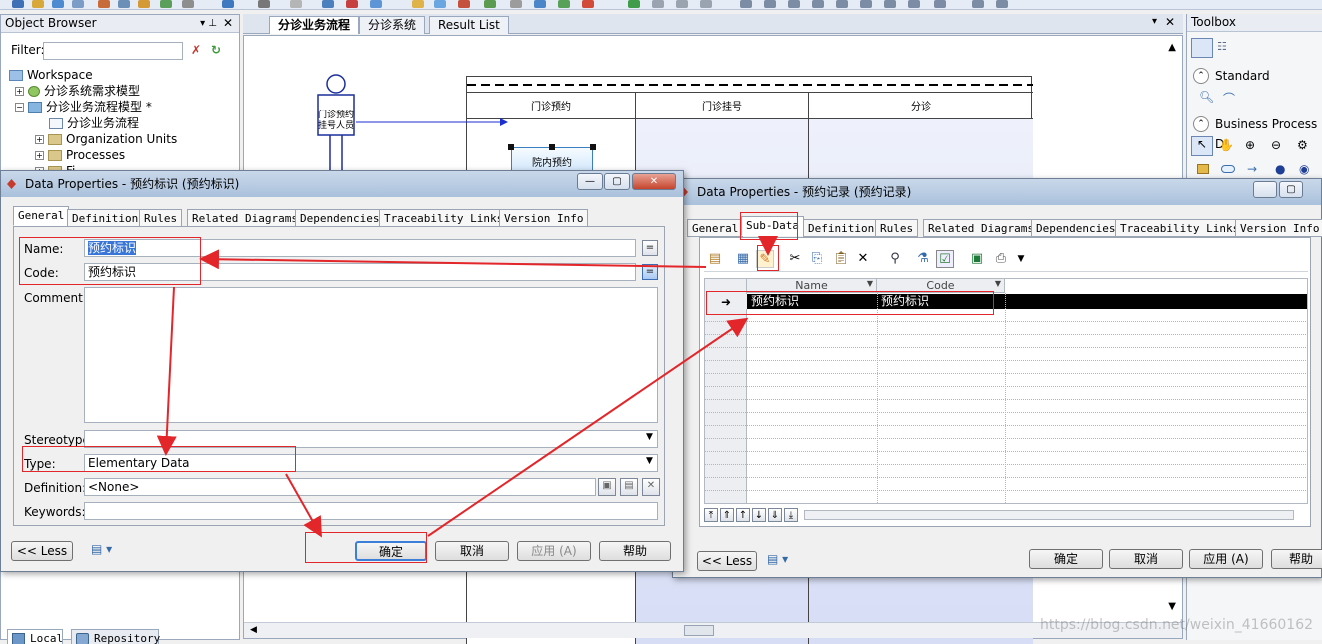  Describe the element at coordinates (453, 259) in the screenshot. I see `arrow-row-to-code` at that location.